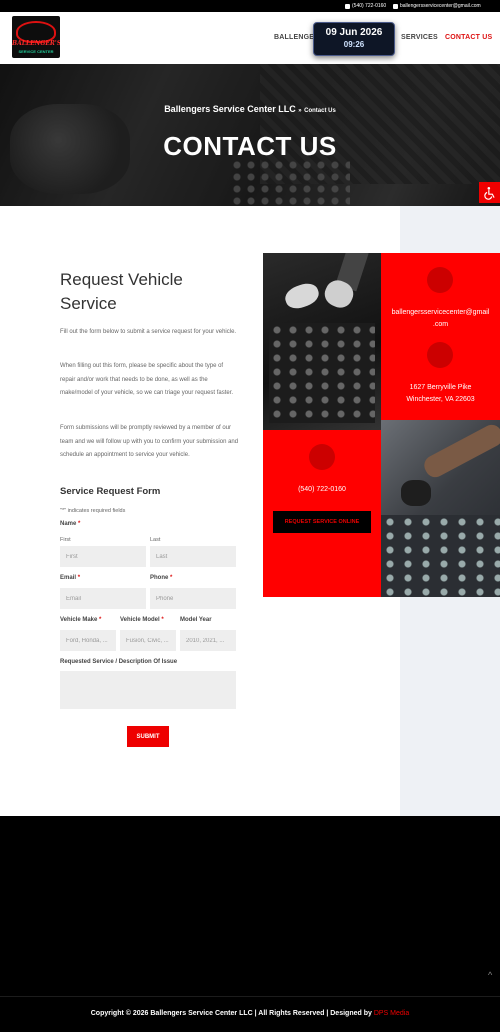 The image size is (500, 1032). Describe the element at coordinates (155, 540) in the screenshot. I see `last-name-sublabel: Last` at that location.